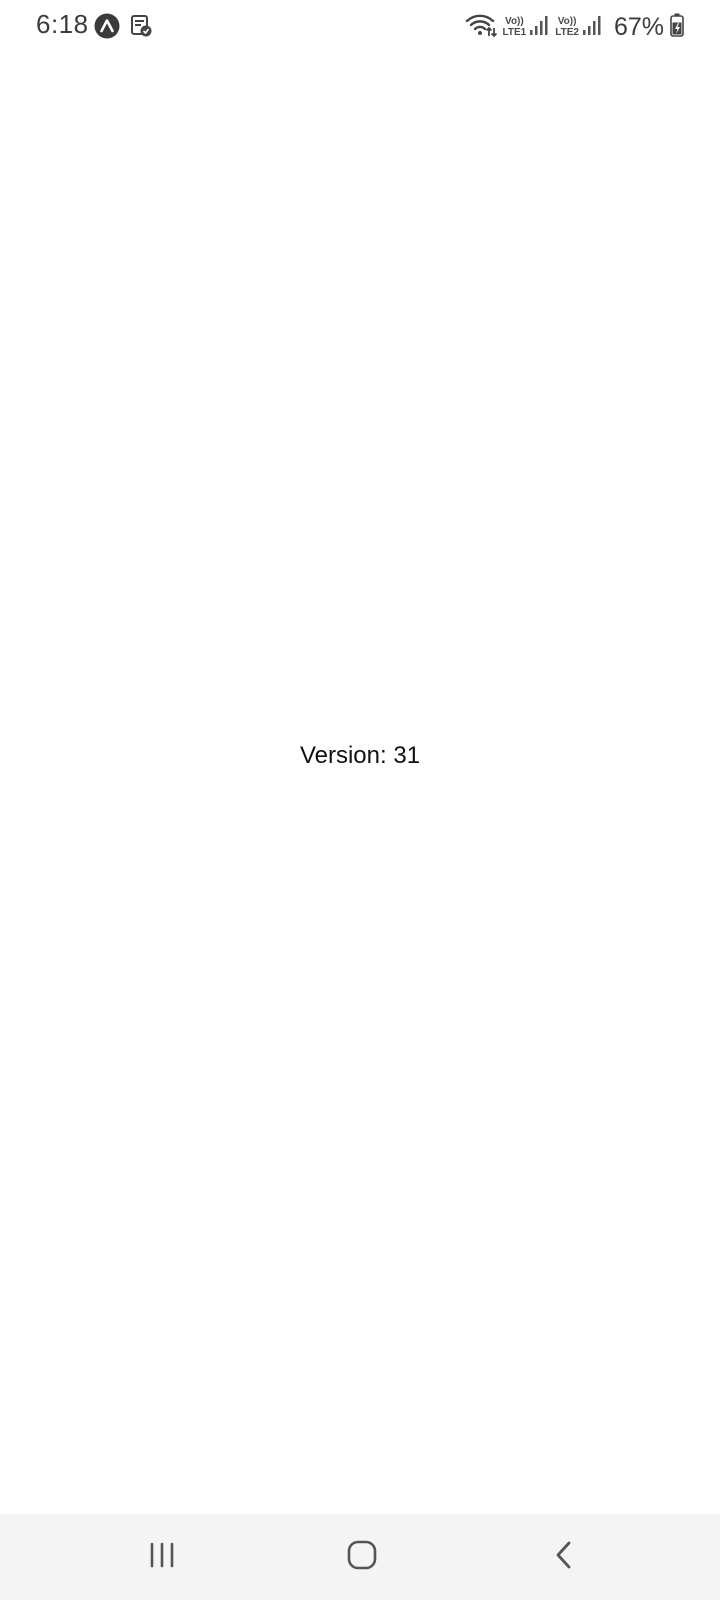 This screenshot has width=720, height=1600. I want to click on recents-icon, so click(162, 1557).